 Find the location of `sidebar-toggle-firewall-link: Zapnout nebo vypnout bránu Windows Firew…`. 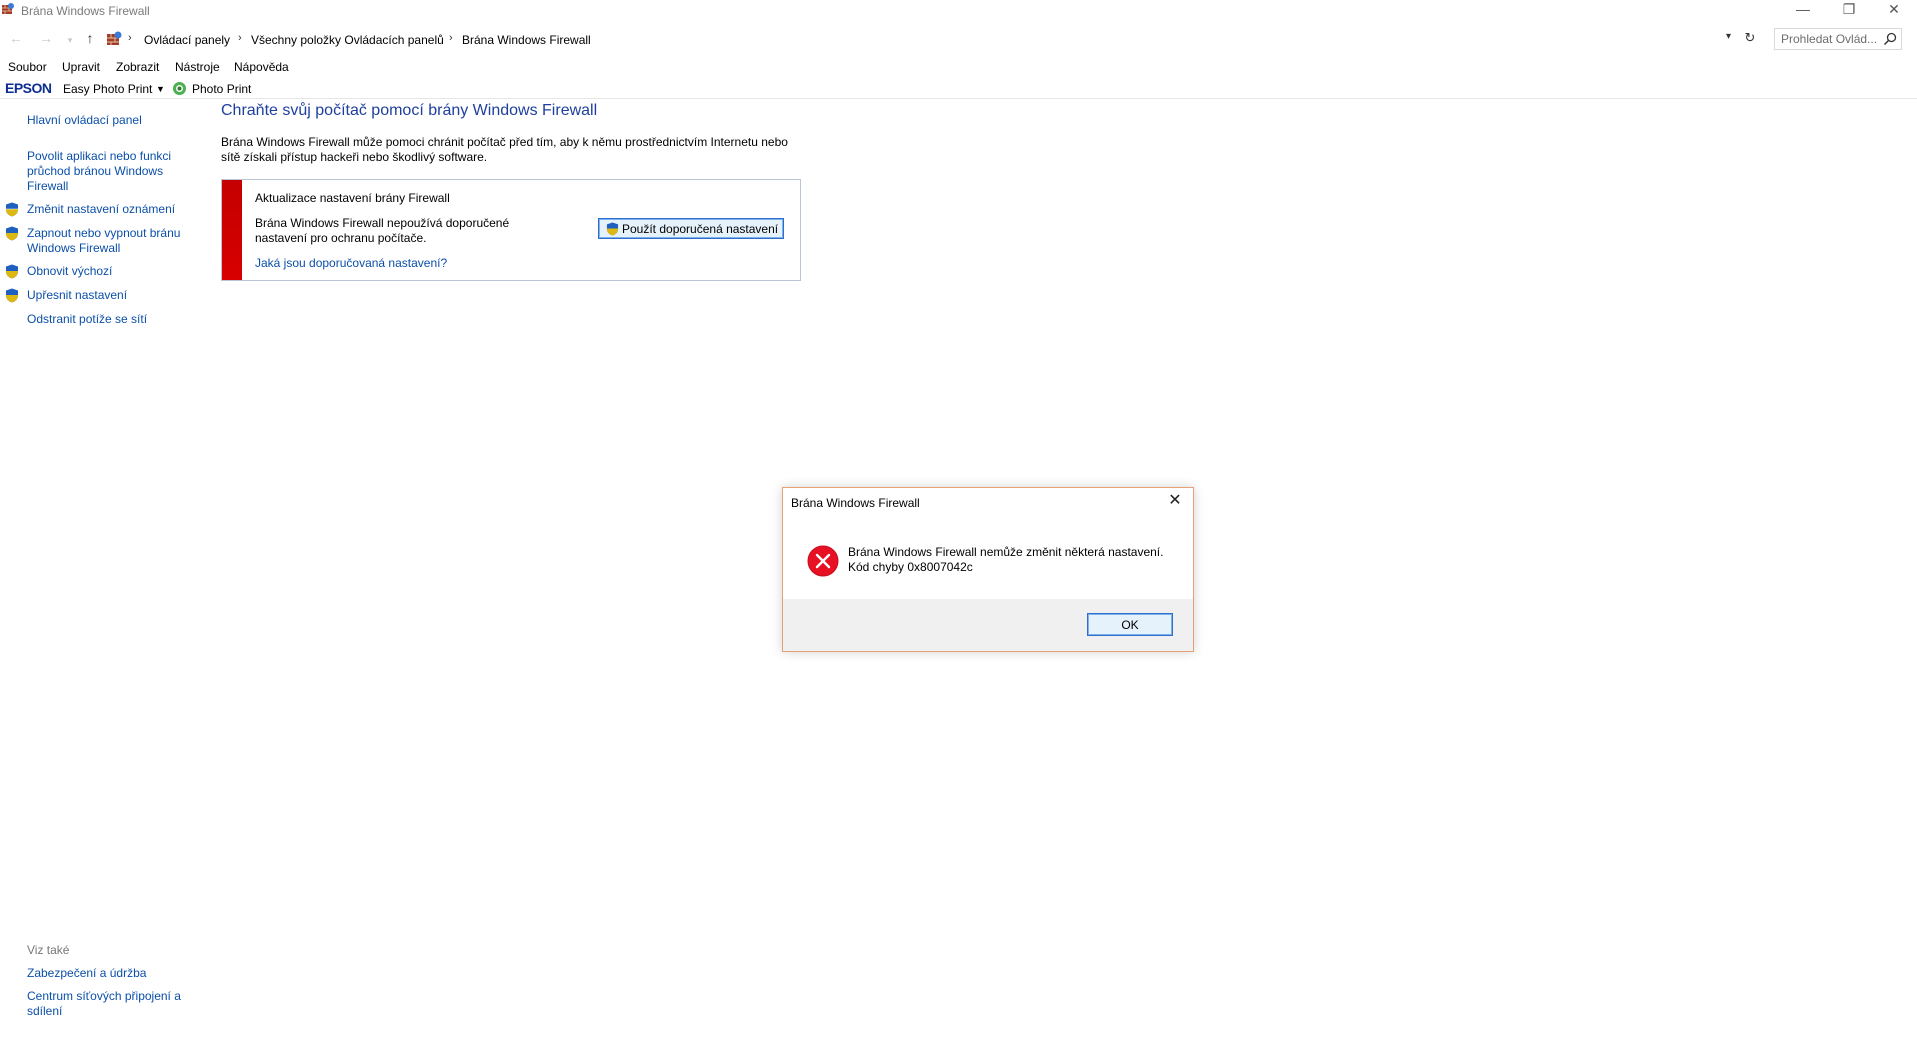

sidebar-toggle-firewall-link: Zapnout nebo vypnout bránu Windows Firew… is located at coordinates (107, 241).